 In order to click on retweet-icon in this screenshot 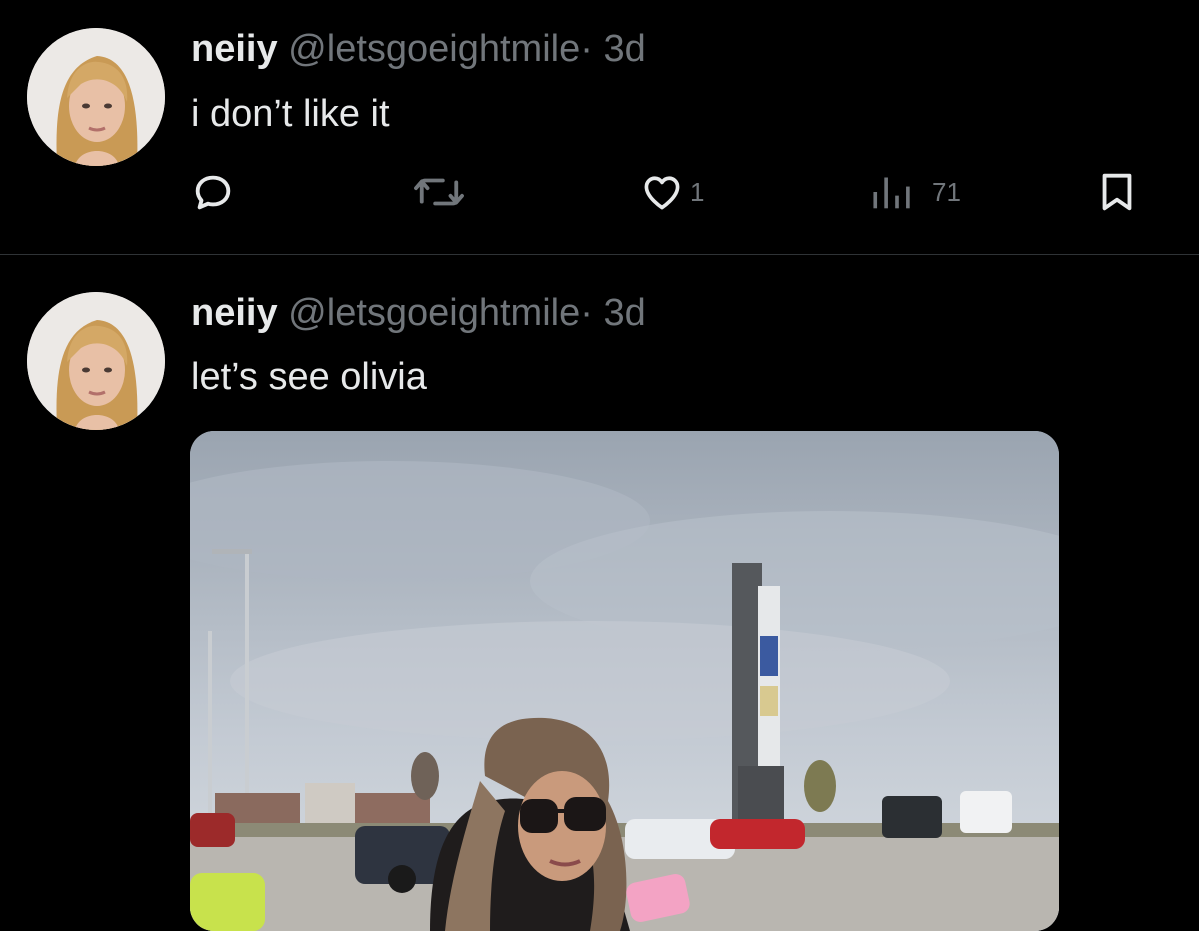, I will do `click(439, 192)`.